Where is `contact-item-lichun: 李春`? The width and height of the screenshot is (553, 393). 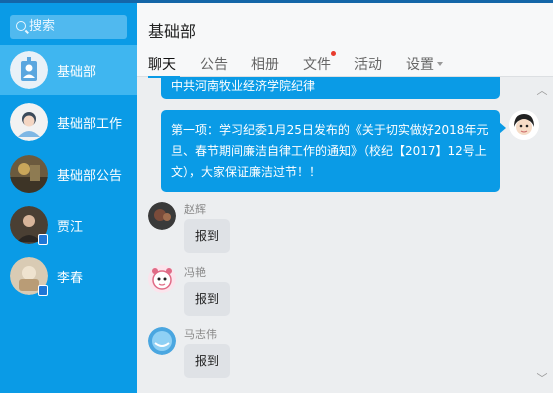 contact-item-lichun: 李春 is located at coordinates (68, 276).